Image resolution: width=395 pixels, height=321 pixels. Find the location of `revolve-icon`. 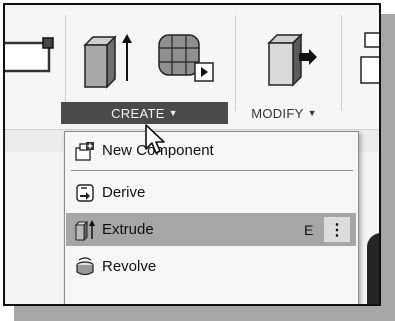

revolve-icon is located at coordinates (85, 265).